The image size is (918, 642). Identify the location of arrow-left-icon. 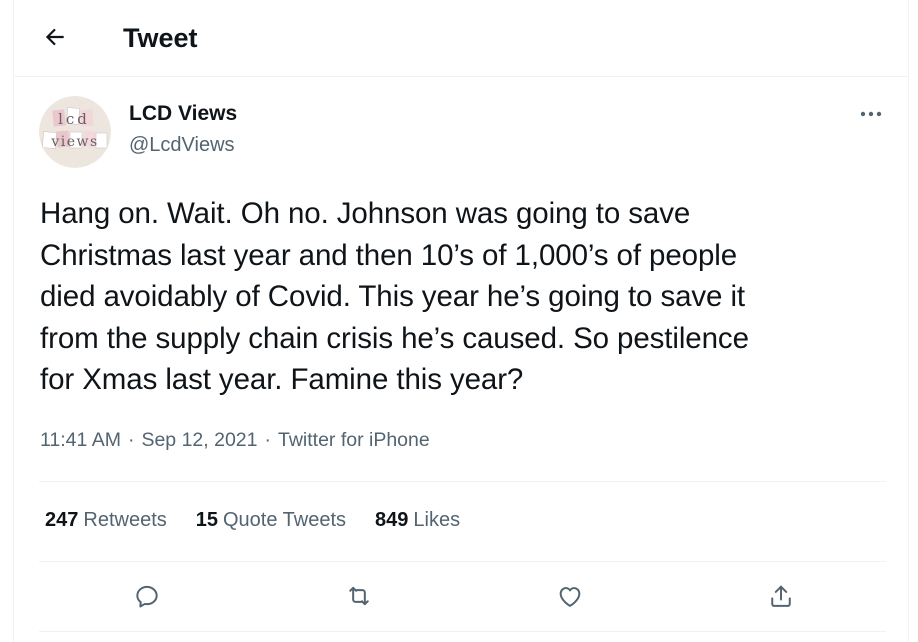
(55, 37).